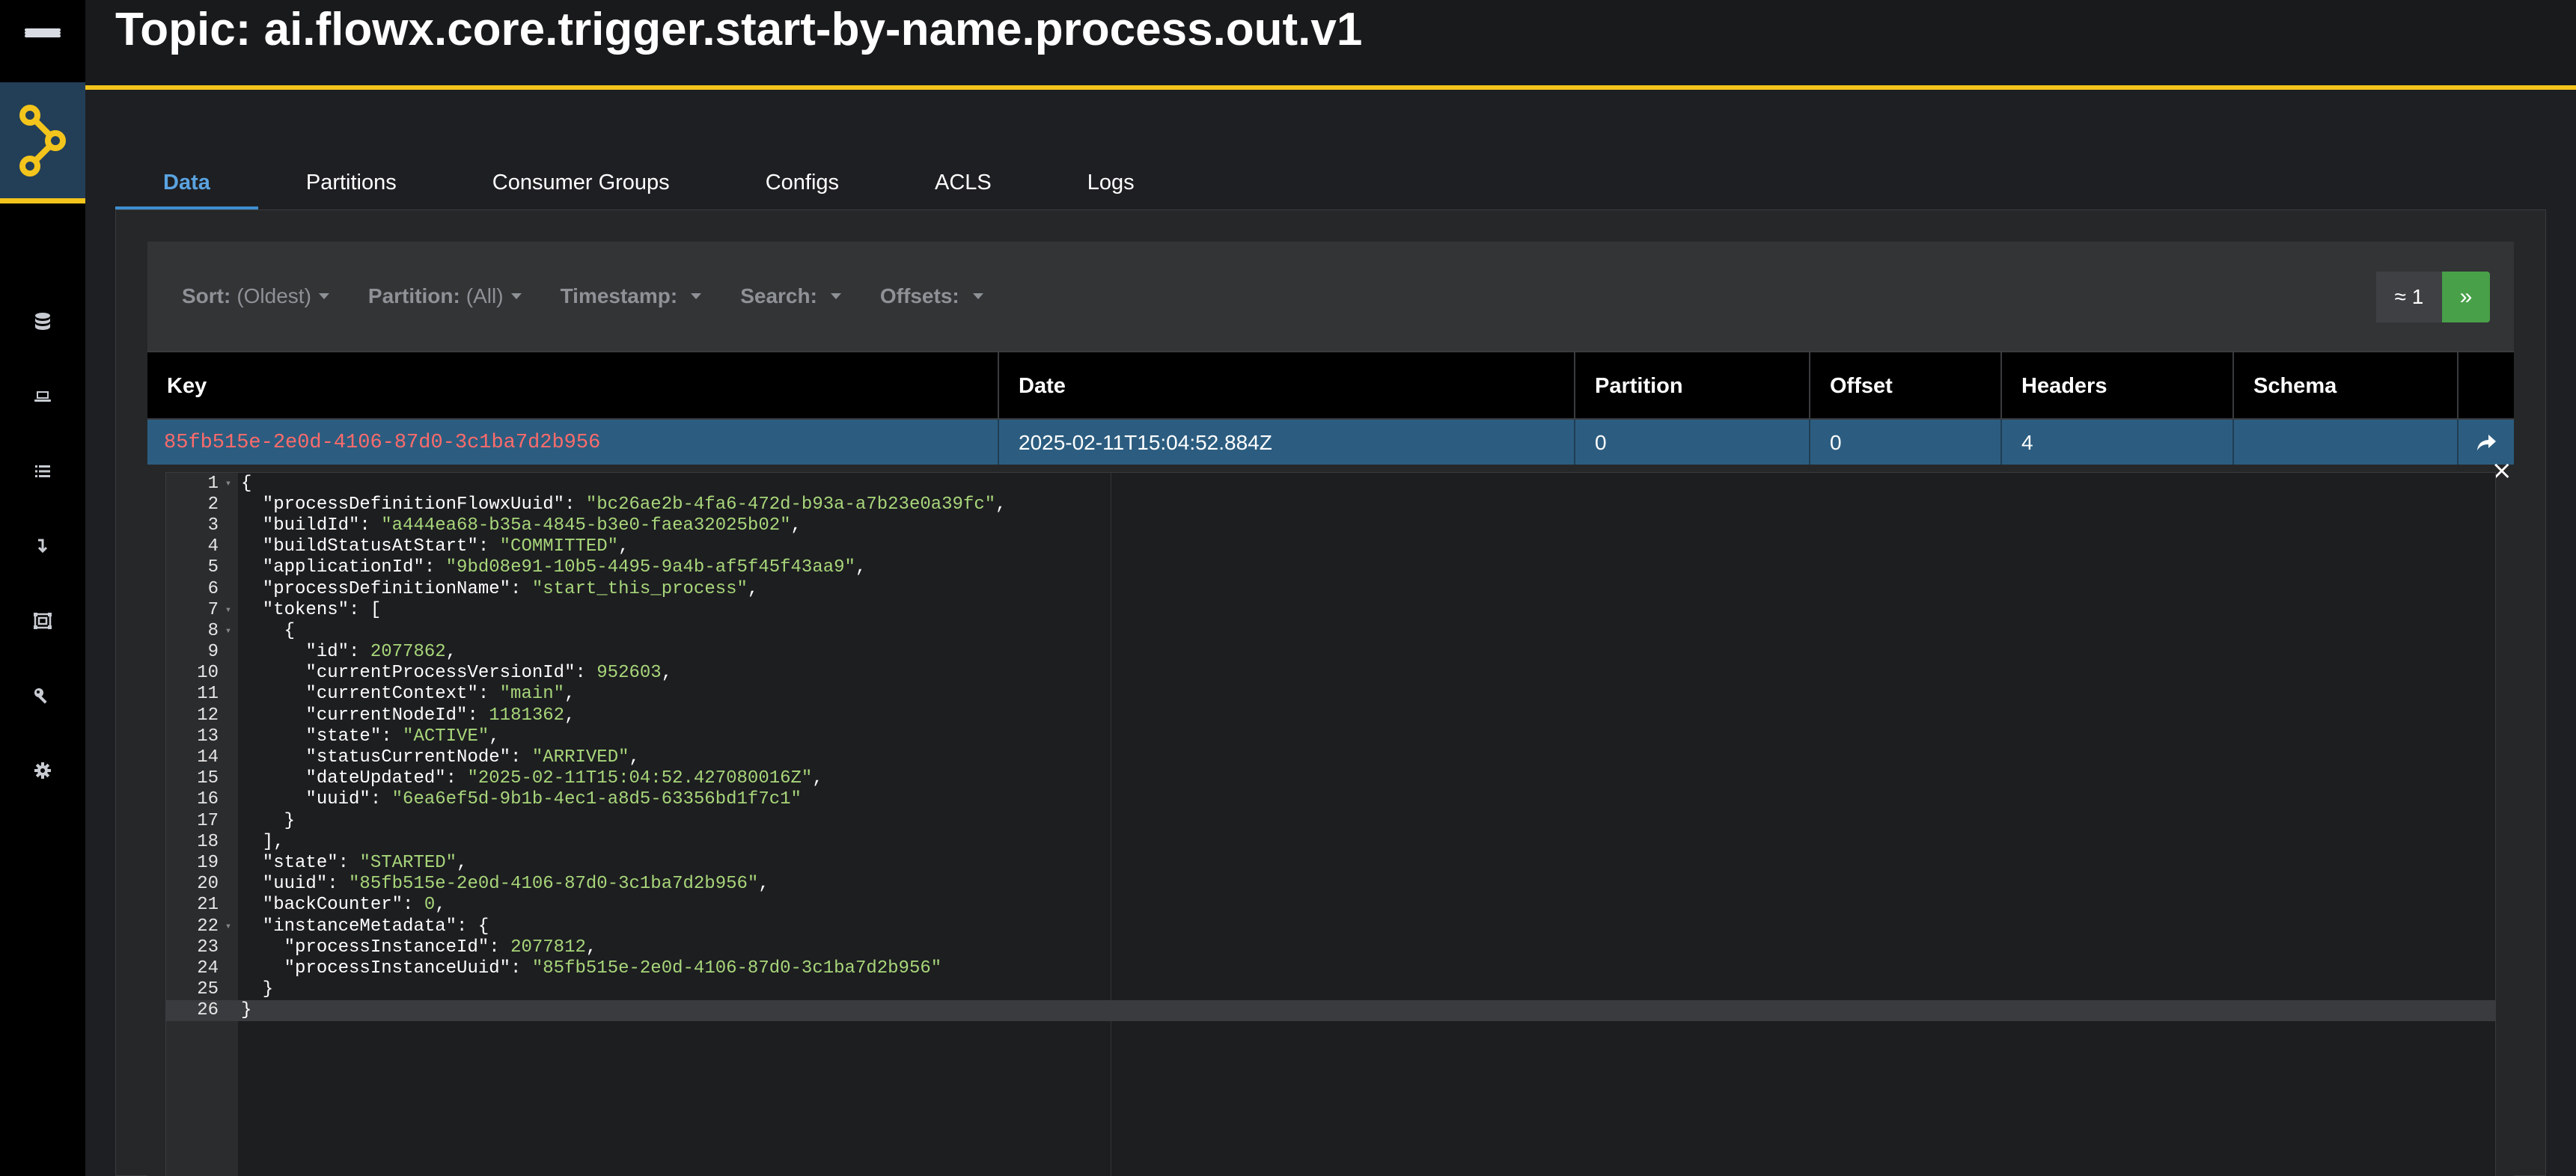  What do you see at coordinates (803, 182) in the screenshot?
I see `tab-configs: Configs` at bounding box center [803, 182].